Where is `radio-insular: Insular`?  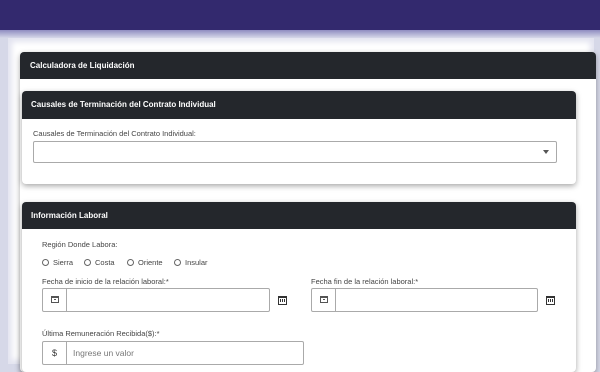 radio-insular: Insular is located at coordinates (196, 262).